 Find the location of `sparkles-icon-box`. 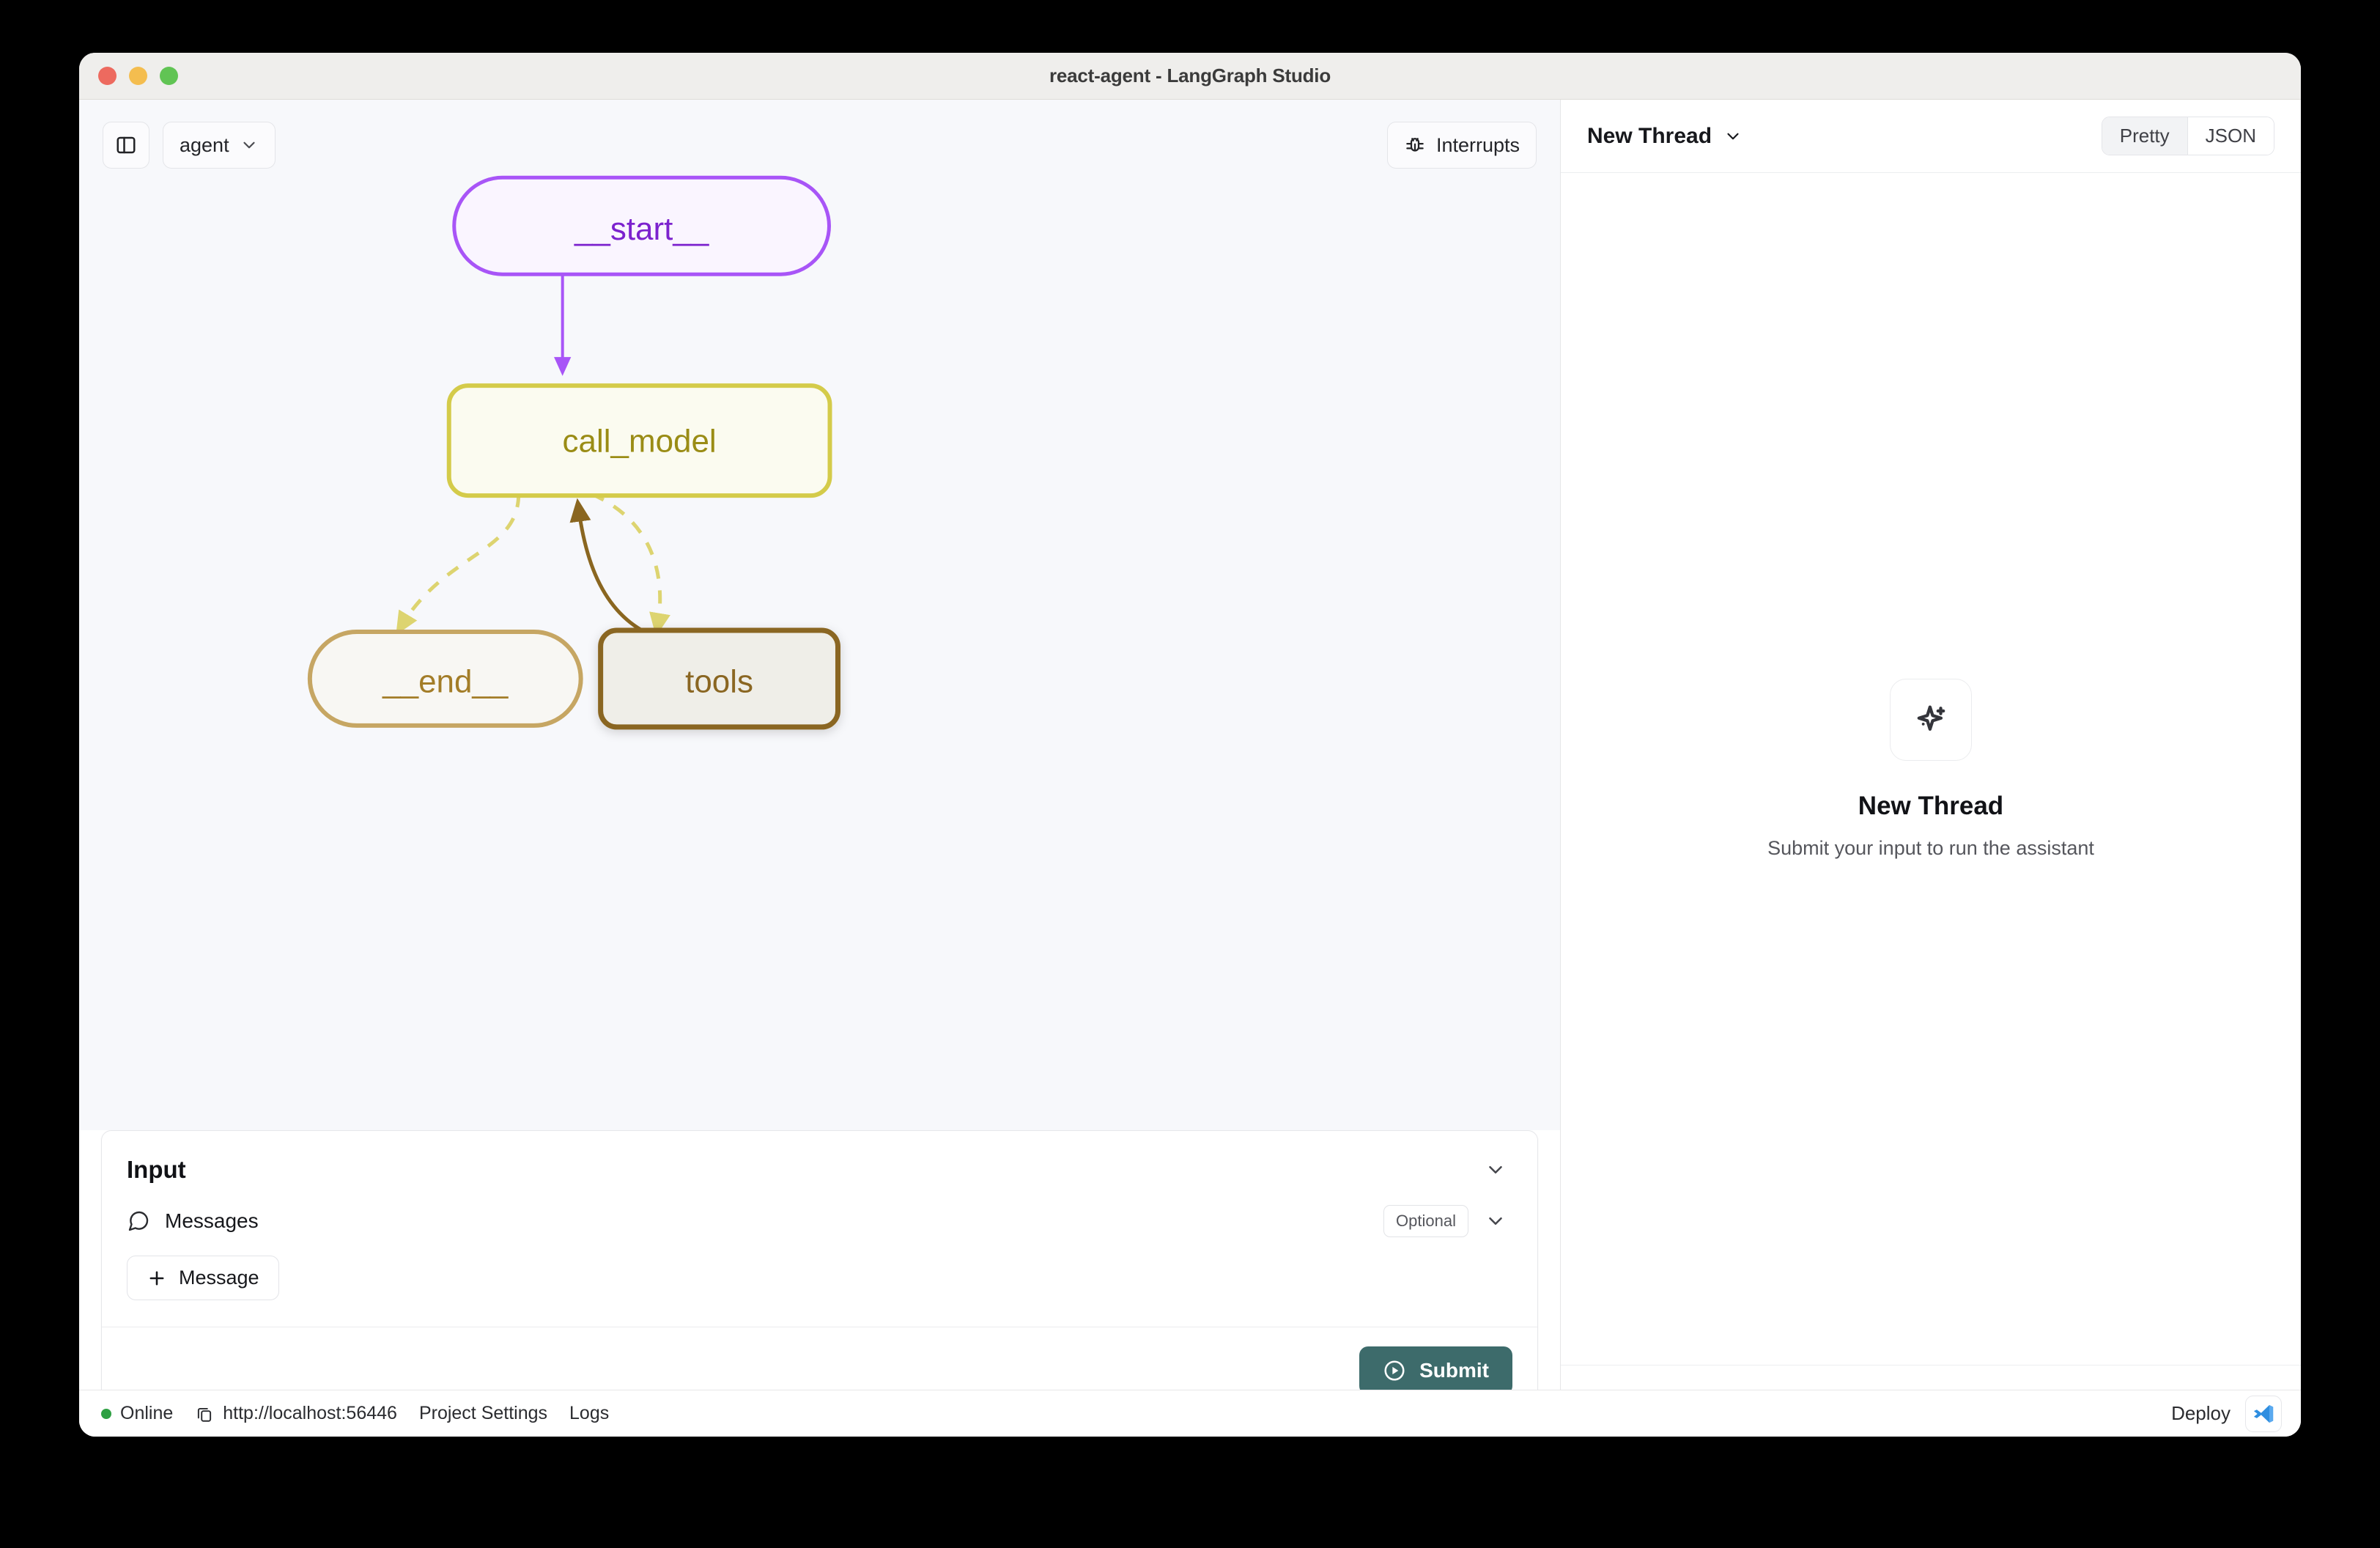

sparkles-icon-box is located at coordinates (1931, 719).